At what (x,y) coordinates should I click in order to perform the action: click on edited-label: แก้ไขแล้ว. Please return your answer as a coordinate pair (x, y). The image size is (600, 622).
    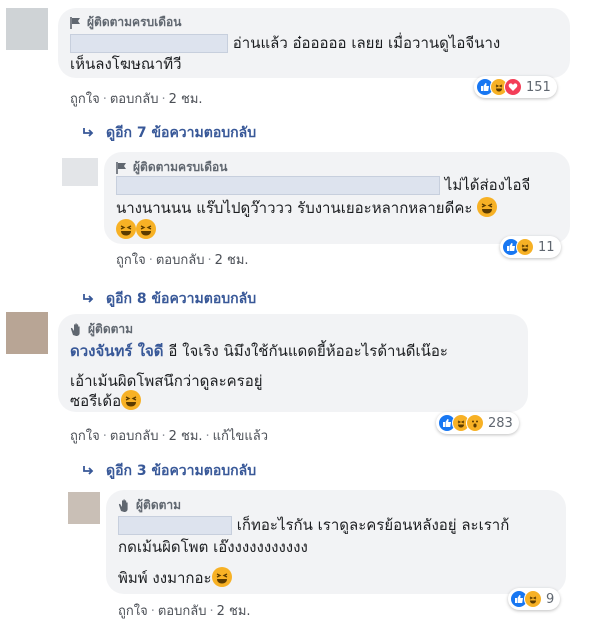
    Looking at the image, I should click on (240, 436).